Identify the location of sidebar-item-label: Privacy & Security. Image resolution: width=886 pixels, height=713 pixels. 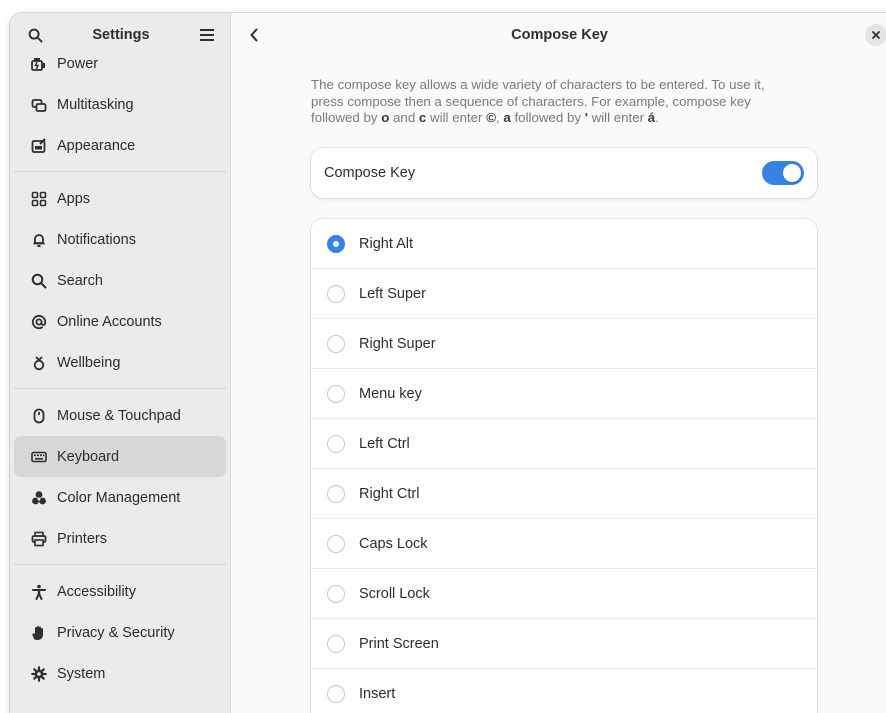
(116, 632).